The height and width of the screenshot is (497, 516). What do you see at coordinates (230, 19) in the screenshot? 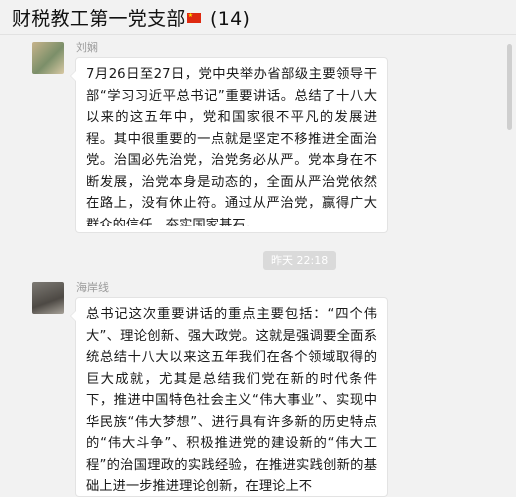
I see `member-count: (14)` at bounding box center [230, 19].